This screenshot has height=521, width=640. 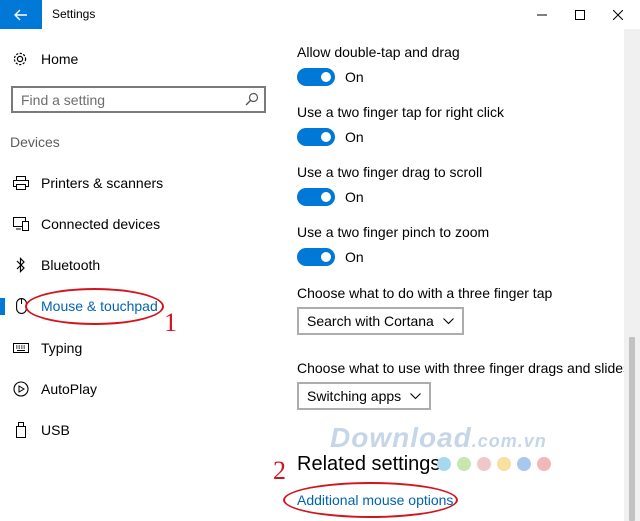 I want to click on pinch-zoom-toggle: On, so click(x=330, y=257).